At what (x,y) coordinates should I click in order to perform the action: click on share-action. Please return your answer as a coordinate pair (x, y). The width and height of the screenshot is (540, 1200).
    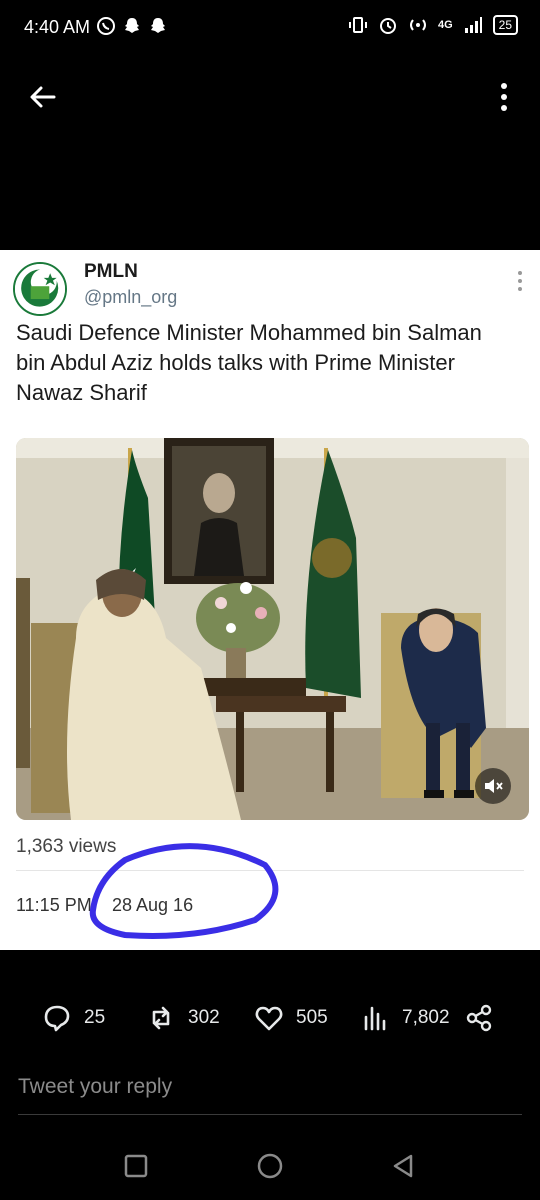
    Looking at the image, I should click on (479, 1018).